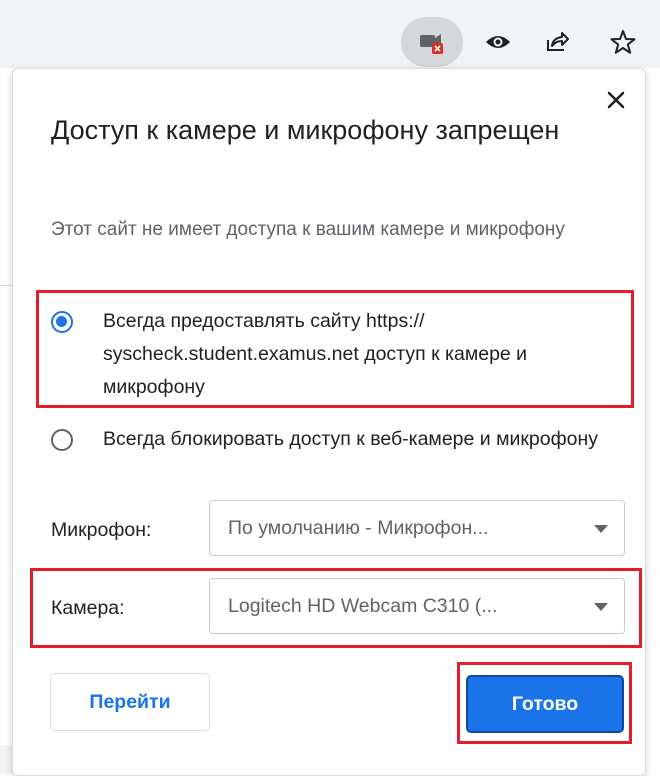 This screenshot has height=776, width=660. I want to click on share-icon, so click(558, 41).